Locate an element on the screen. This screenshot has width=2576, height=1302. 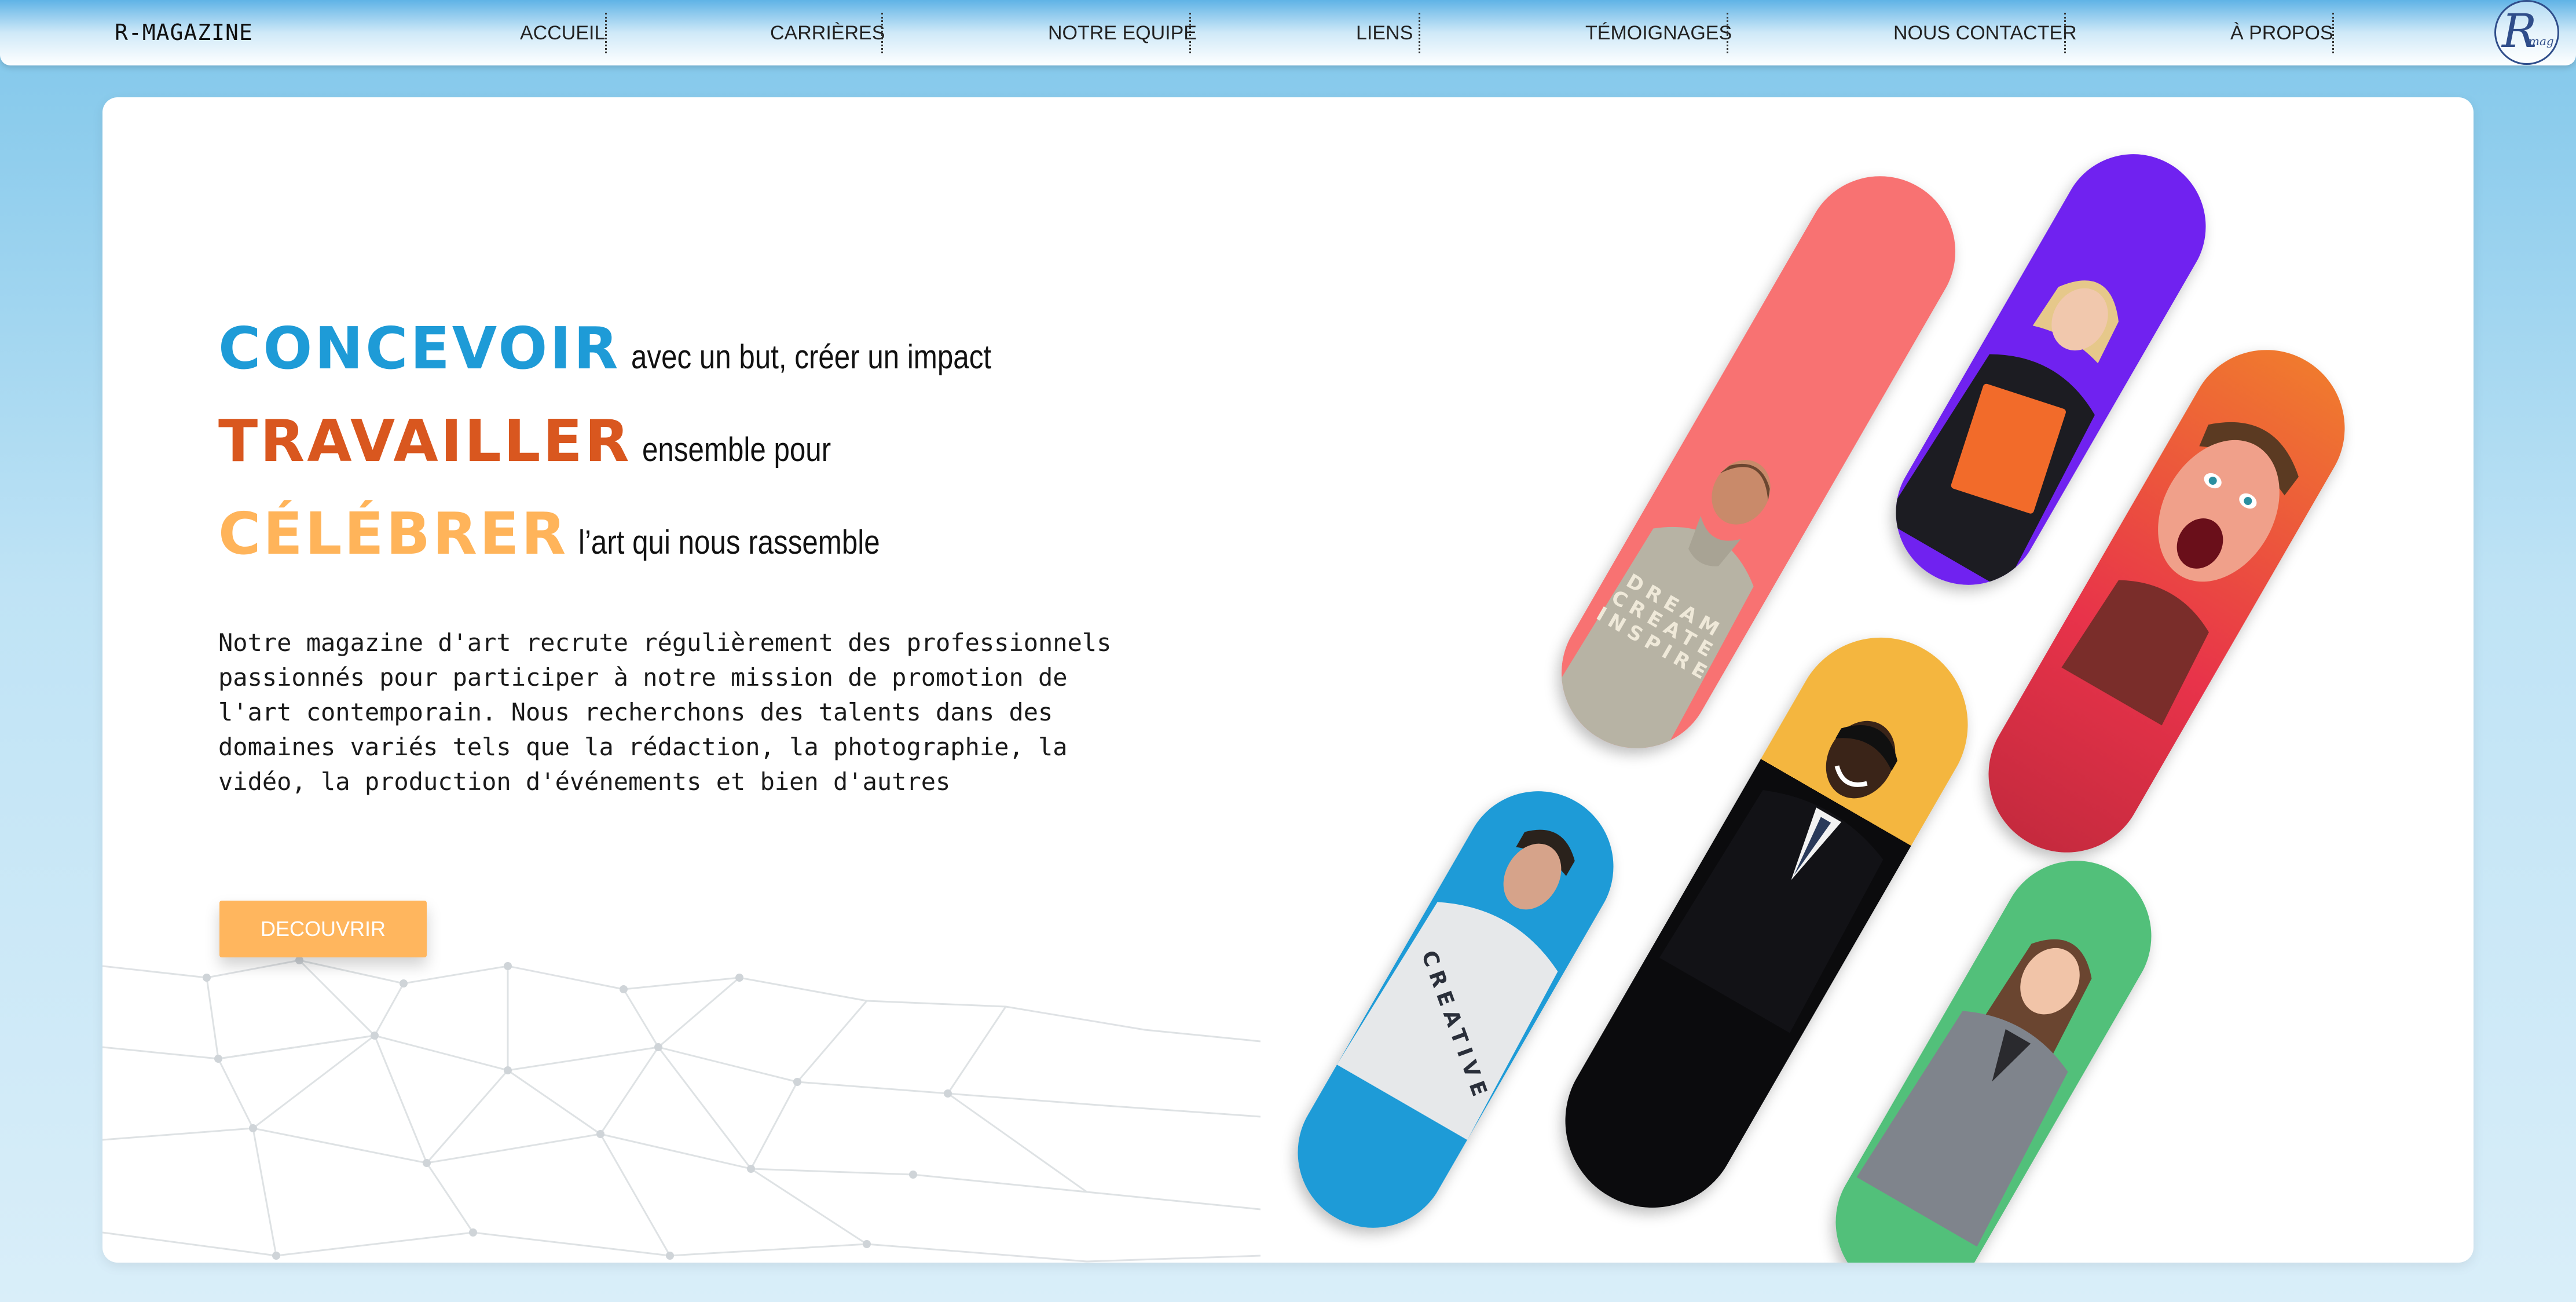
network-mesh-decoration is located at coordinates (681, 1109).